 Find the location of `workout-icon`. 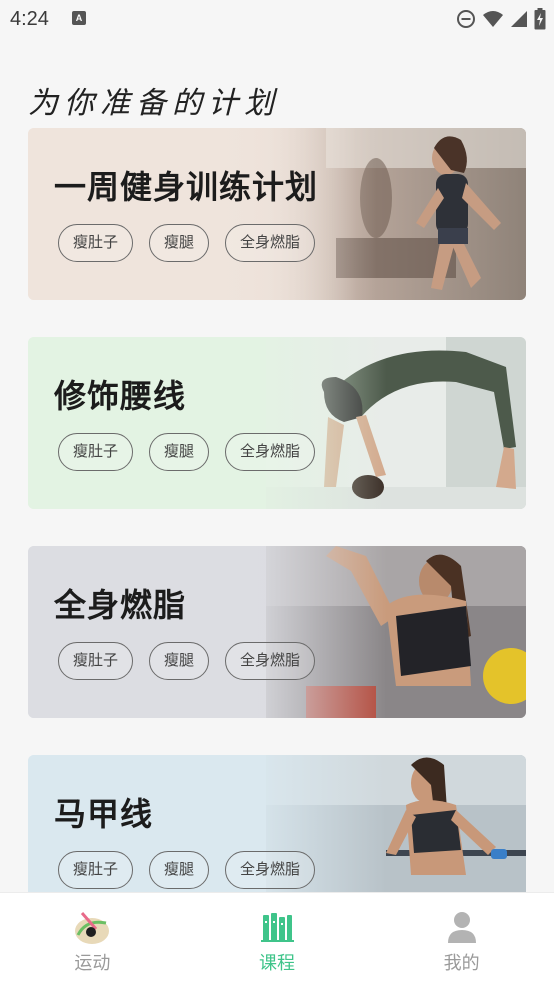

workout-icon is located at coordinates (92, 928).